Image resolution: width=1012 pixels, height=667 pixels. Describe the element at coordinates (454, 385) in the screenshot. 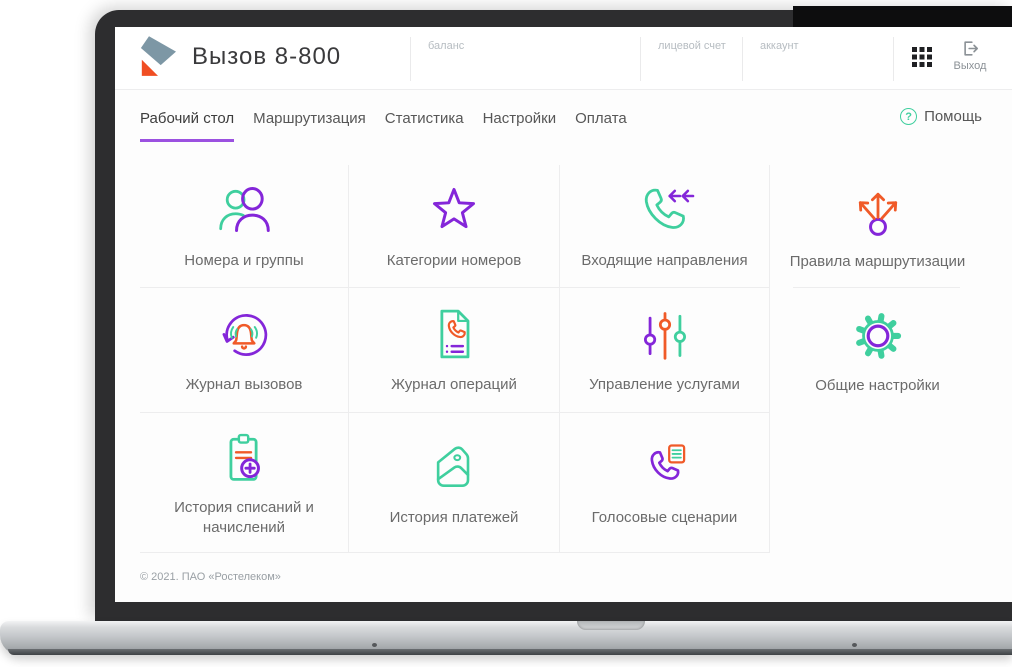

I see `tile-label: Журнал операций` at that location.